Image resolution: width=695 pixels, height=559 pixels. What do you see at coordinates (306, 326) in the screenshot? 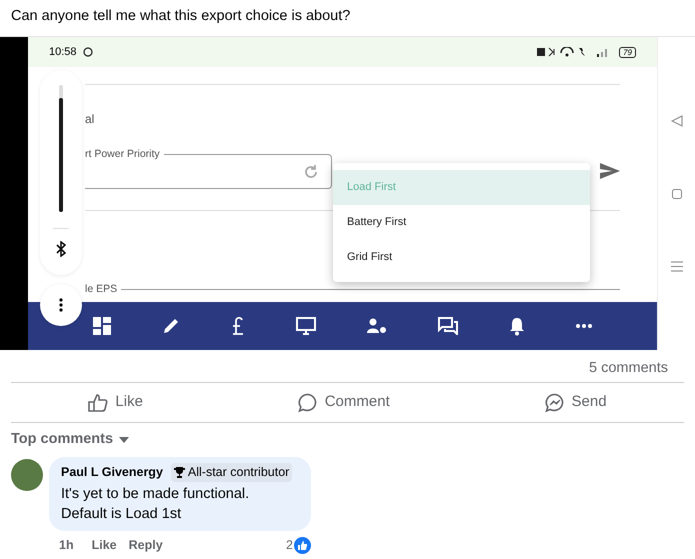
I see `monitor-icon` at bounding box center [306, 326].